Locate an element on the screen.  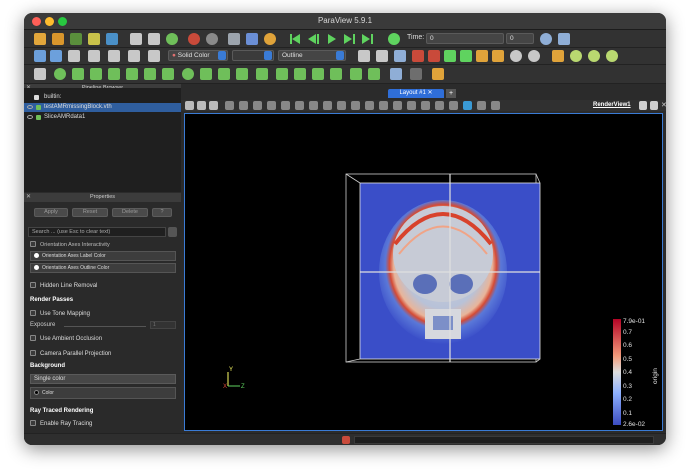
zoom-to-box-icon is located at coordinates (400, 56).